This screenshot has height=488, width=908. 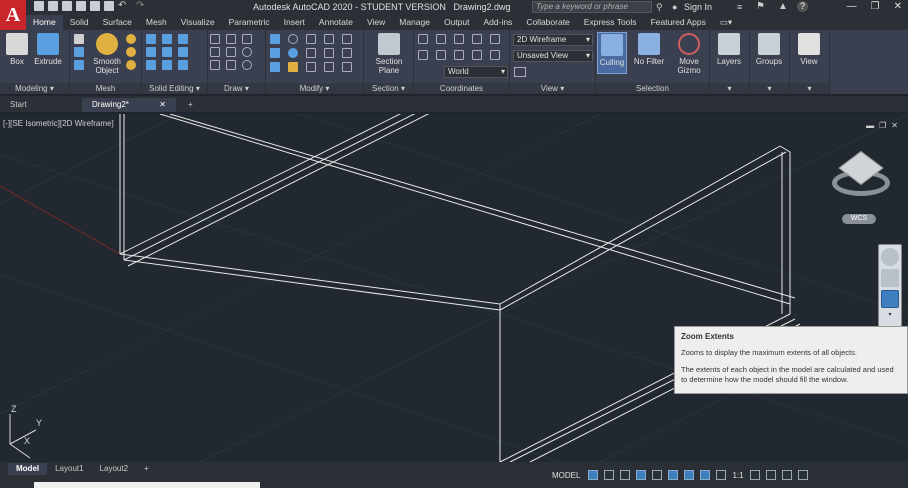 I want to click on groups-button: Groups, so click(x=769, y=49).